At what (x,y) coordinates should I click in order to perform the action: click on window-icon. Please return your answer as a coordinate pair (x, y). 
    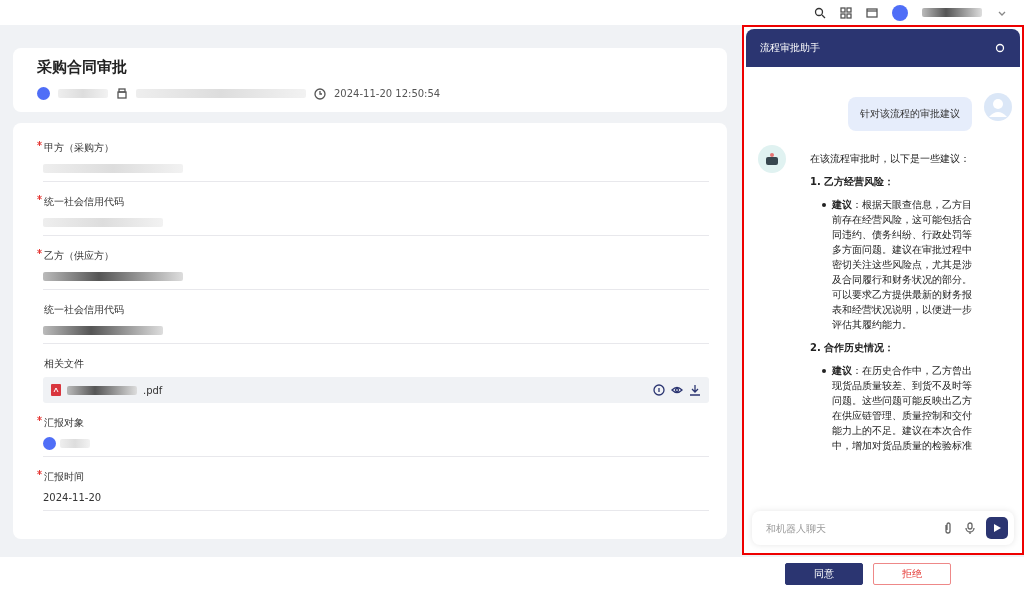
    Looking at the image, I should click on (872, 12).